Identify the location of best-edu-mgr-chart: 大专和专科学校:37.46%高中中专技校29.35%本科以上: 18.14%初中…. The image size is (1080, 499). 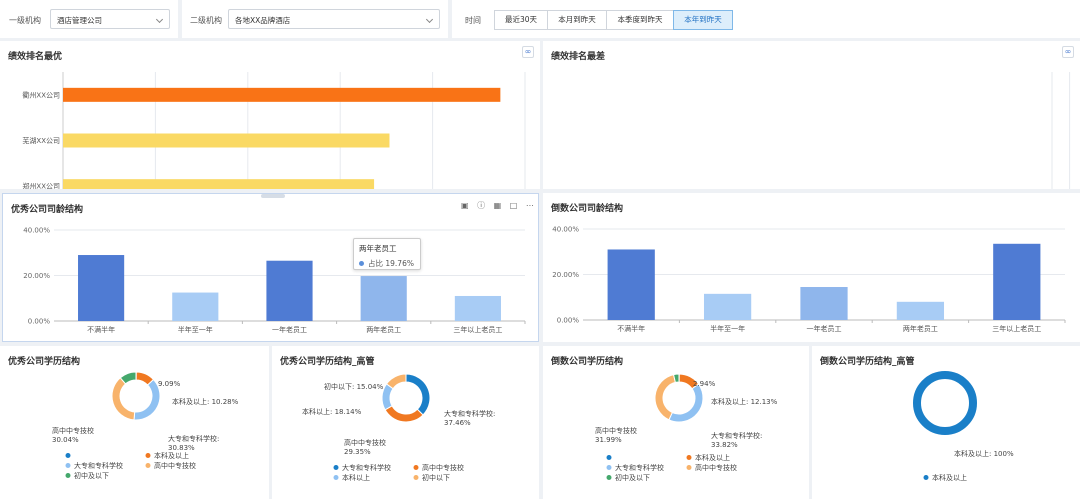
(398, 427).